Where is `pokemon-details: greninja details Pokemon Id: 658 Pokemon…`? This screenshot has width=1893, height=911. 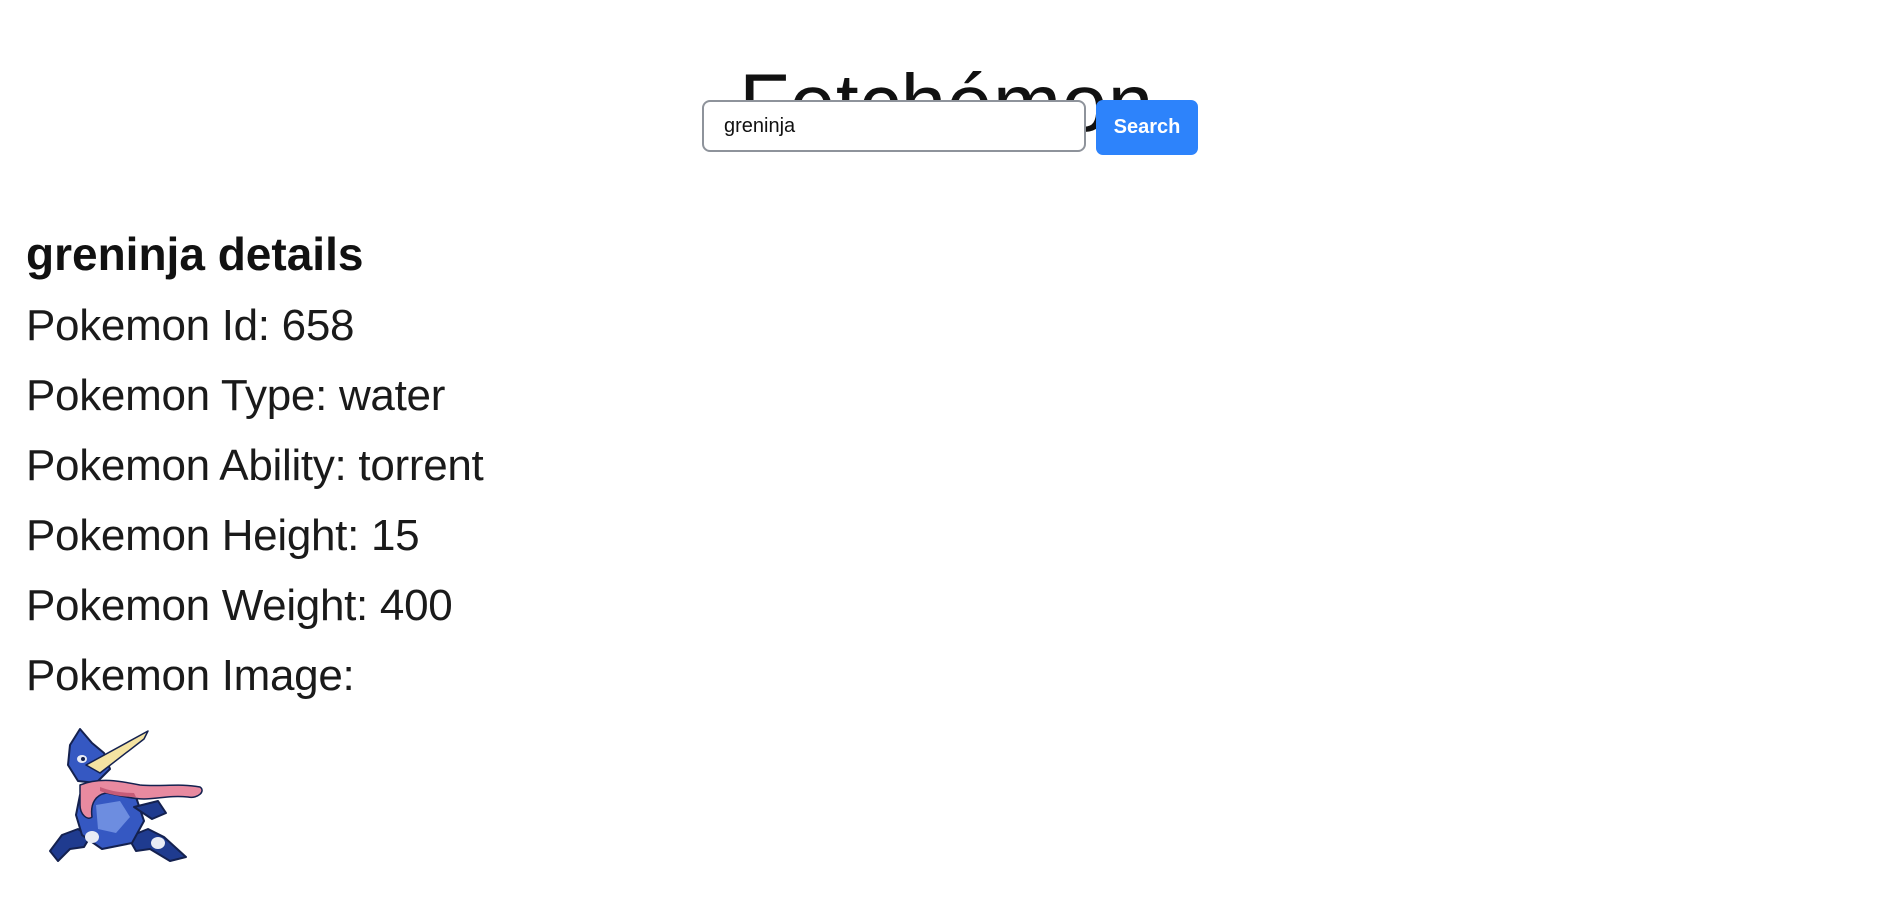
pokemon-details: greninja details Pokemon Id: 658 Pokemon… is located at coordinates (255, 473).